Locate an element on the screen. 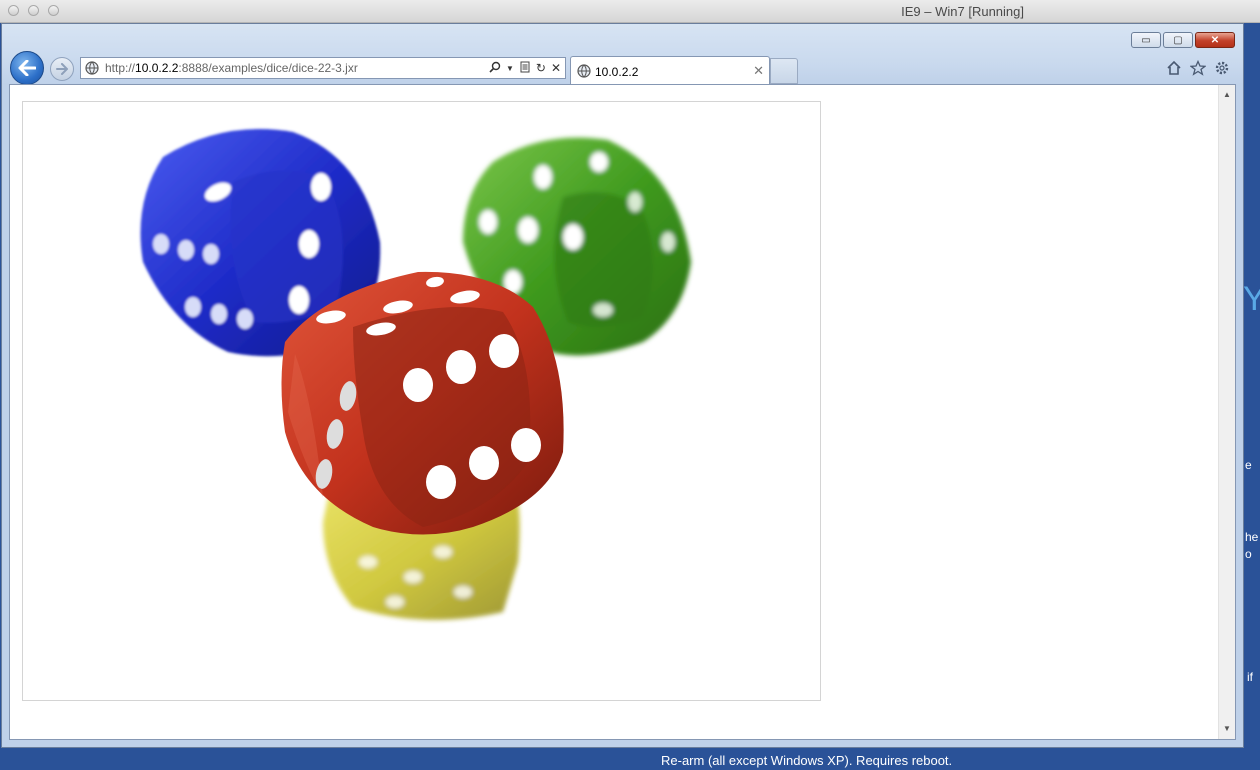  new-tab-button is located at coordinates (784, 71).